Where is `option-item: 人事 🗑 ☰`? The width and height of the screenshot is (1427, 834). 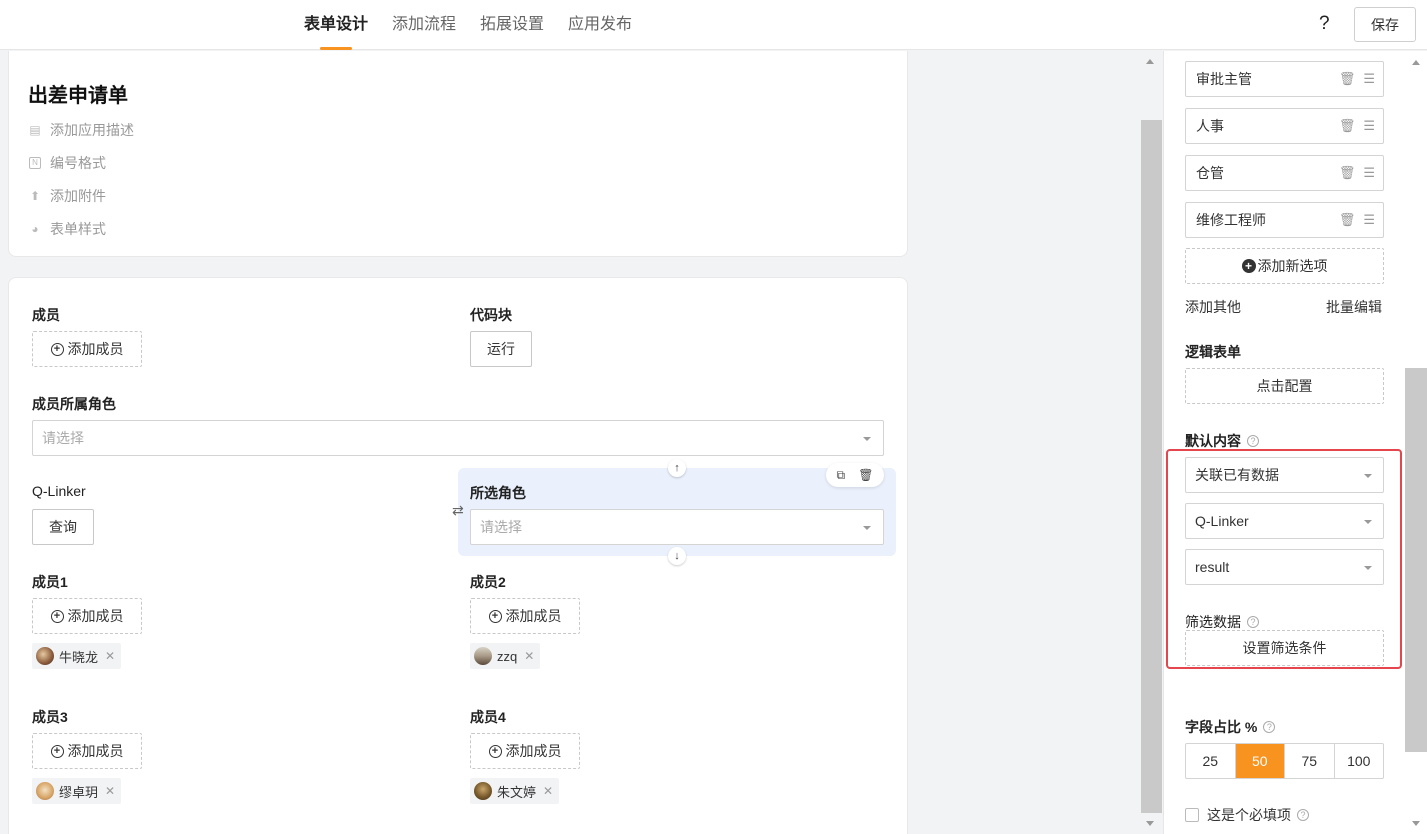 option-item: 人事 🗑 ☰ is located at coordinates (1284, 126).